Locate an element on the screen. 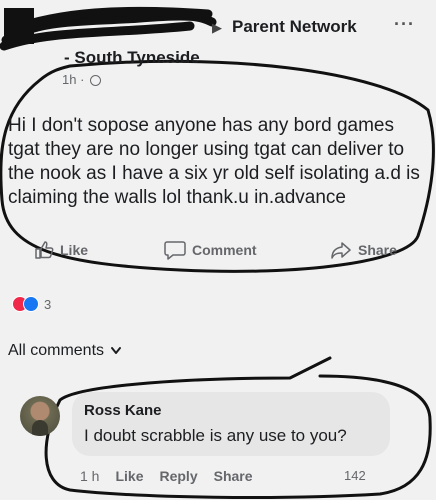 Image resolution: width=436 pixels, height=500 pixels. comment-icon is located at coordinates (175, 250).